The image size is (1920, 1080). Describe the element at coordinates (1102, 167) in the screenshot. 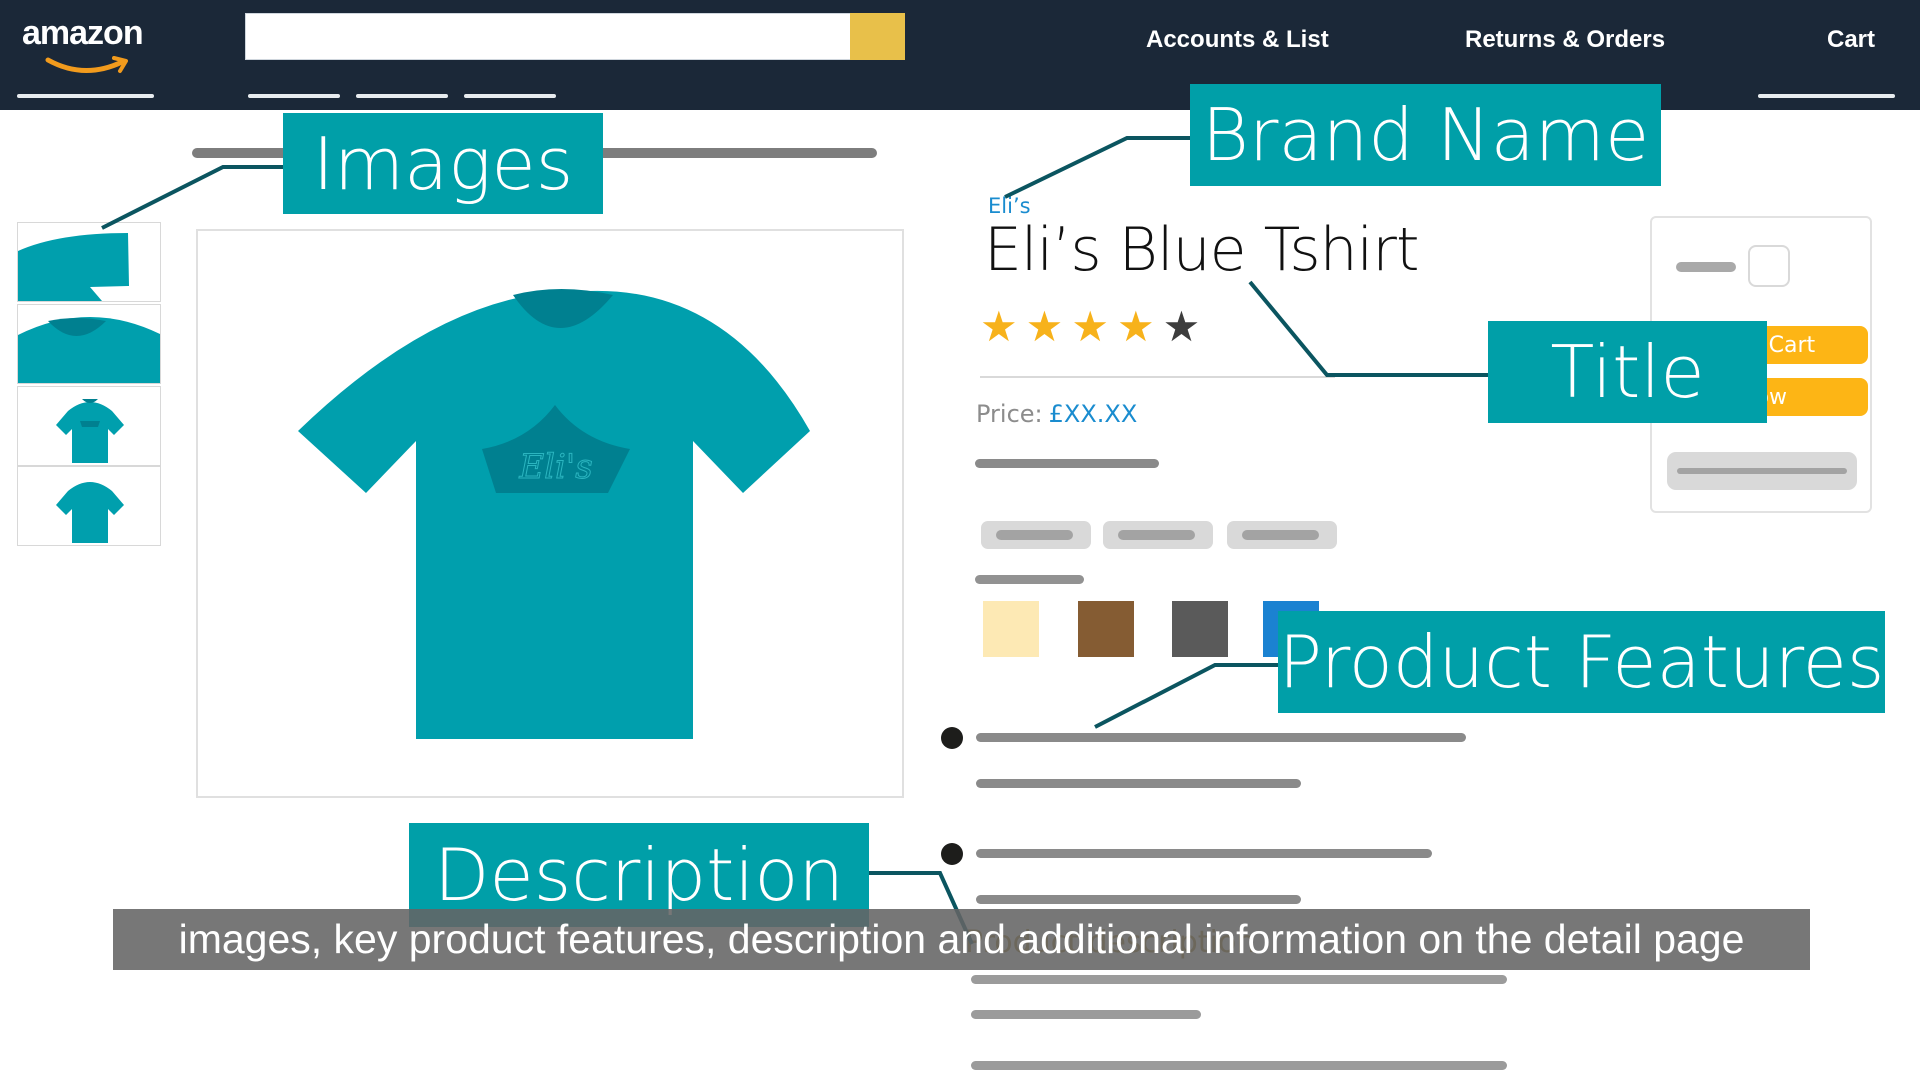

I see `connector-brand` at that location.